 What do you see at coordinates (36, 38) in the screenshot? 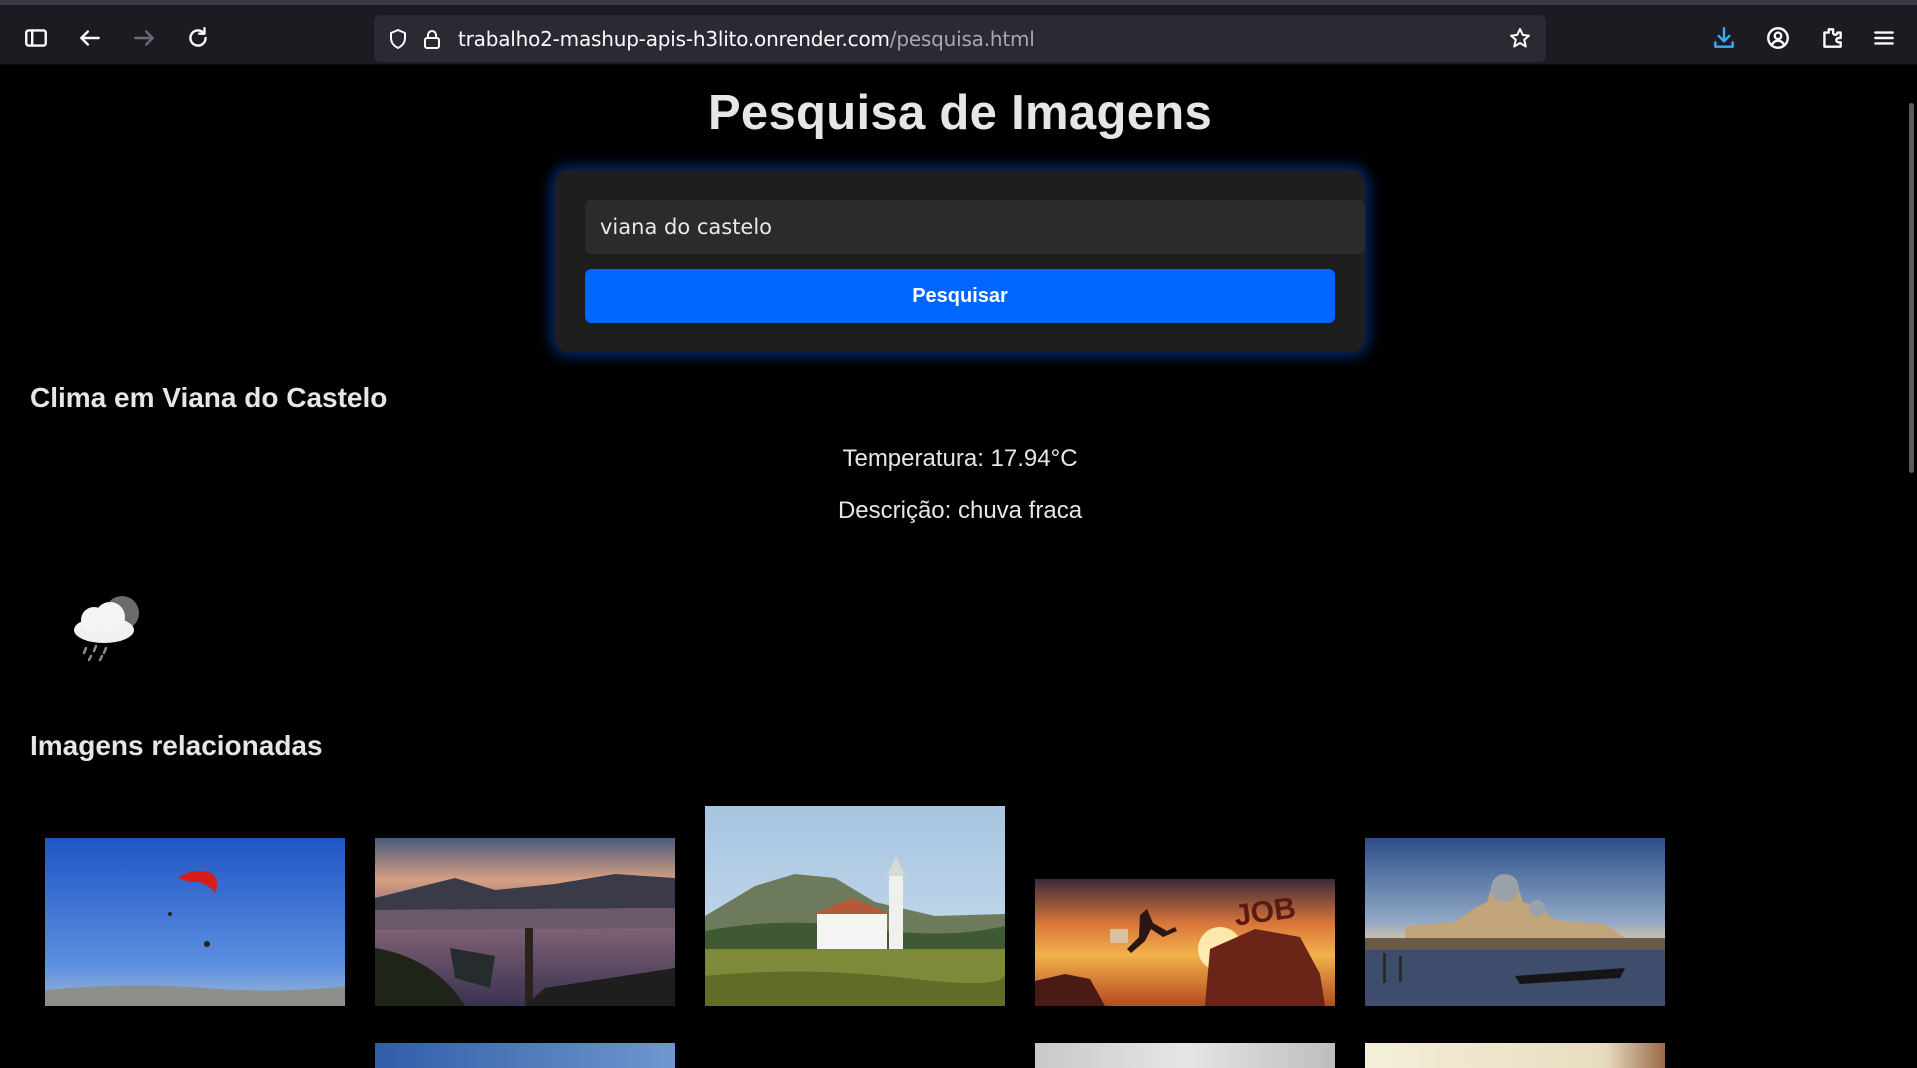
I see `sidebar-icon` at bounding box center [36, 38].